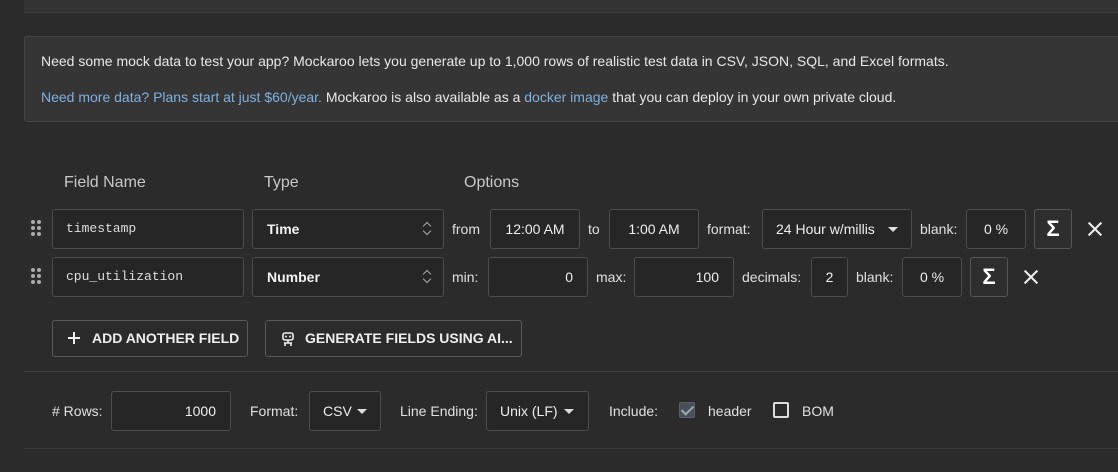 The image size is (1118, 472). I want to click on options-header: Options, so click(492, 182).